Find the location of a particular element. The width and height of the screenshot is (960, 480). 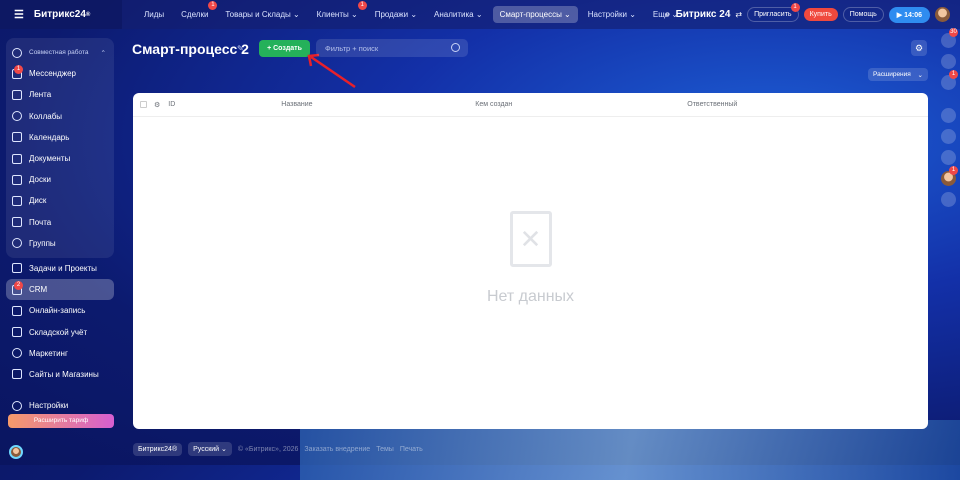

nav-smart-processes: Смарт-процессы ⌄ is located at coordinates (535, 14).